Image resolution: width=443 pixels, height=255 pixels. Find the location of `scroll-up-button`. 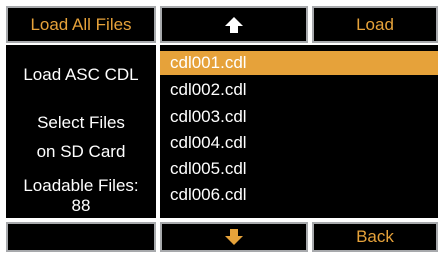

scroll-up-button is located at coordinates (234, 24).